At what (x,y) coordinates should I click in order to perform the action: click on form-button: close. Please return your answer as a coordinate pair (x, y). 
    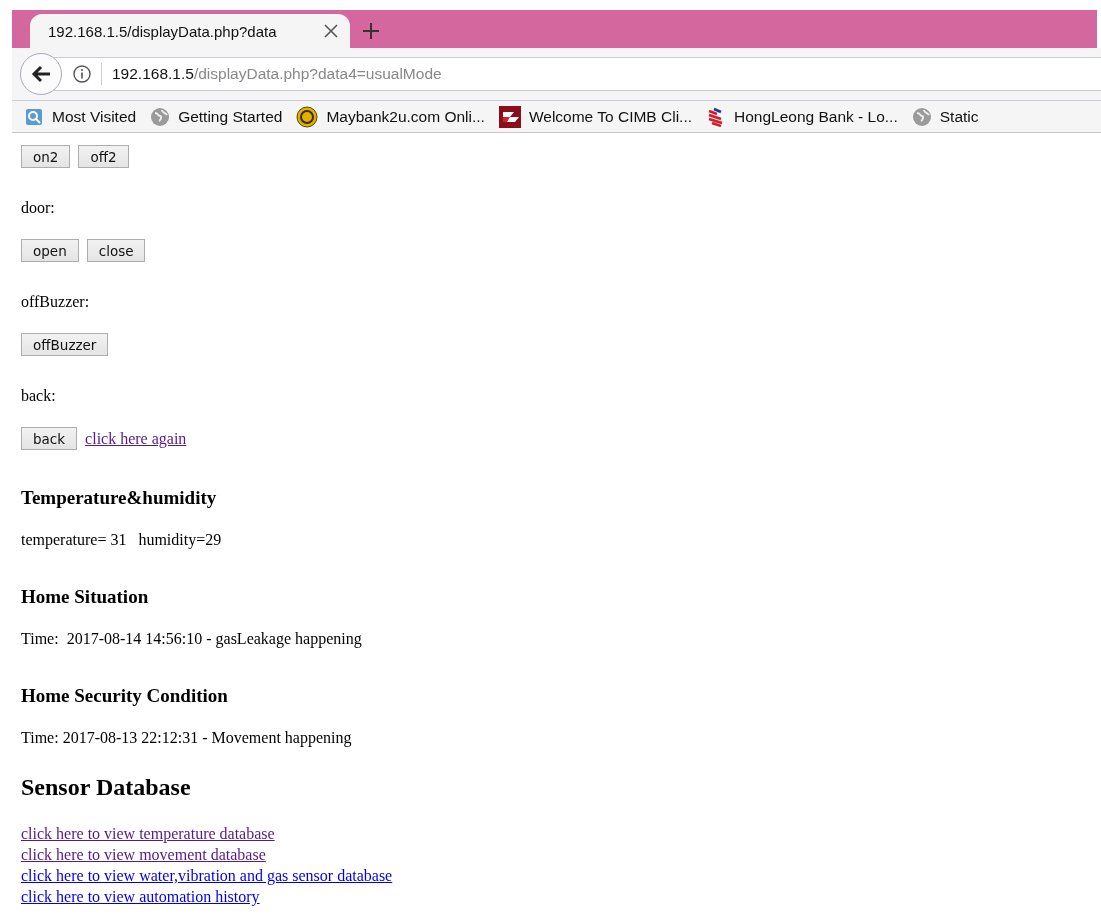
    Looking at the image, I should click on (116, 250).